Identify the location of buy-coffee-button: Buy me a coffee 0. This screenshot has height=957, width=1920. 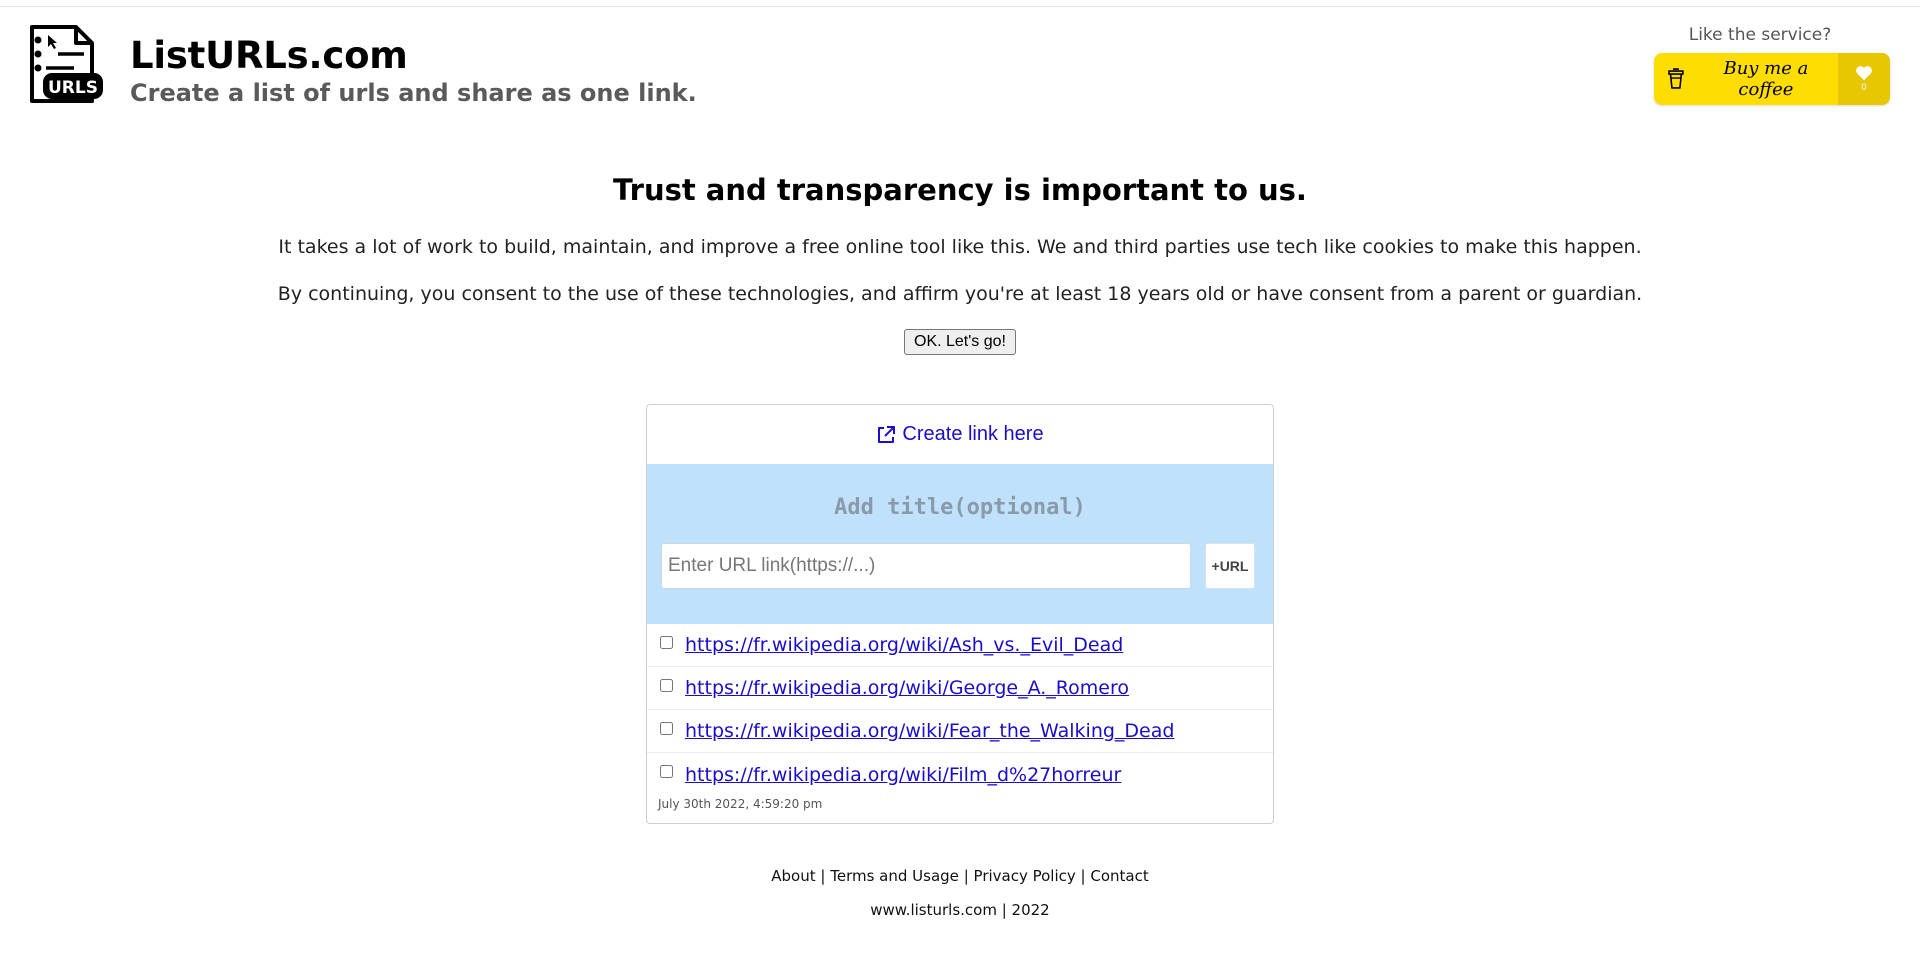
(1772, 79).